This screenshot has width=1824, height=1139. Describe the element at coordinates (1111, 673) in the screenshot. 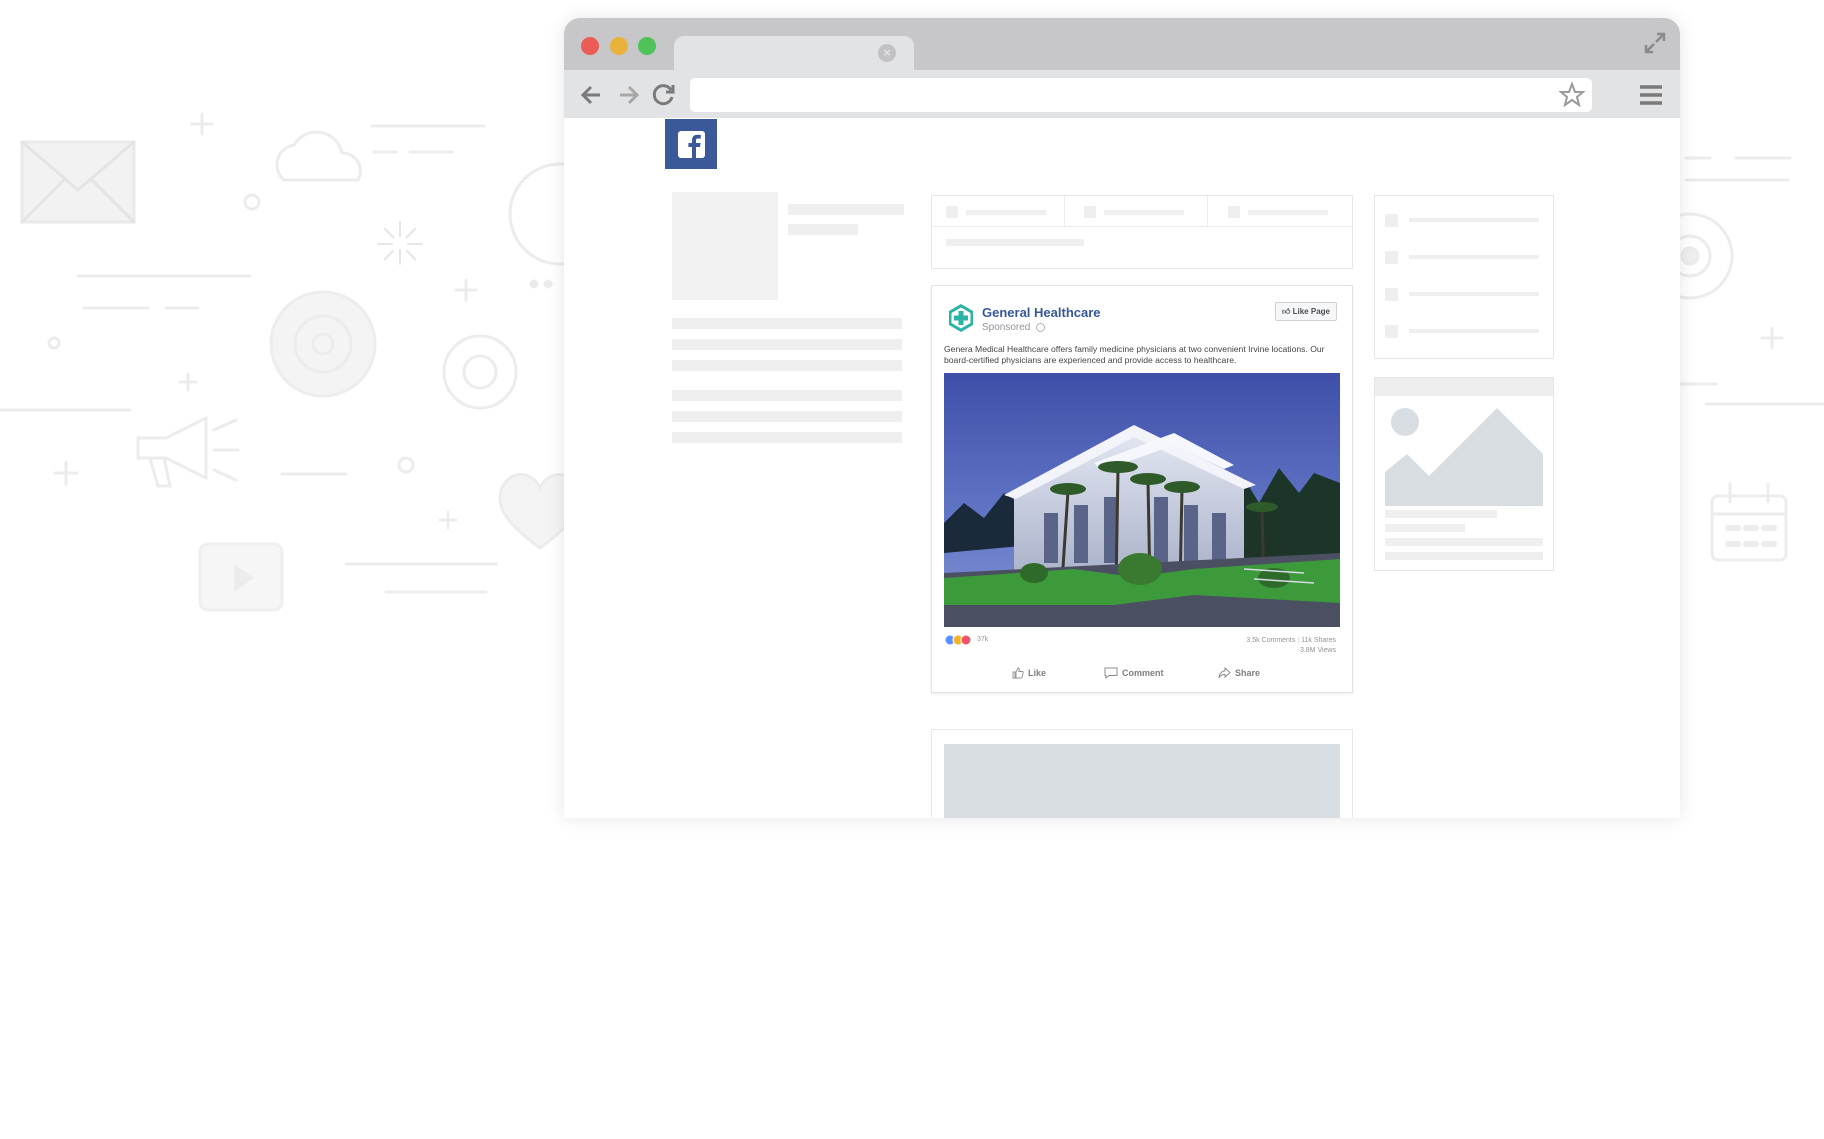

I see `comment-icon` at that location.